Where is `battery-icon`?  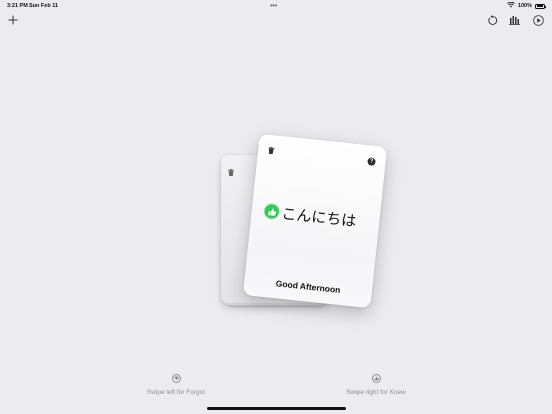
battery-icon is located at coordinates (540, 6).